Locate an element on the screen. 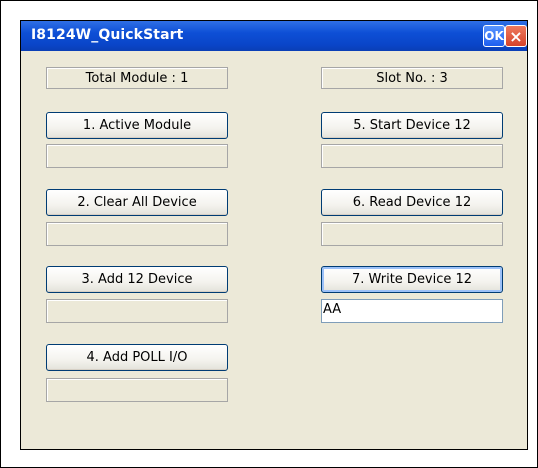 This screenshot has width=538, height=468. start-device-12-button: 5. Start Device 12 is located at coordinates (412, 125).